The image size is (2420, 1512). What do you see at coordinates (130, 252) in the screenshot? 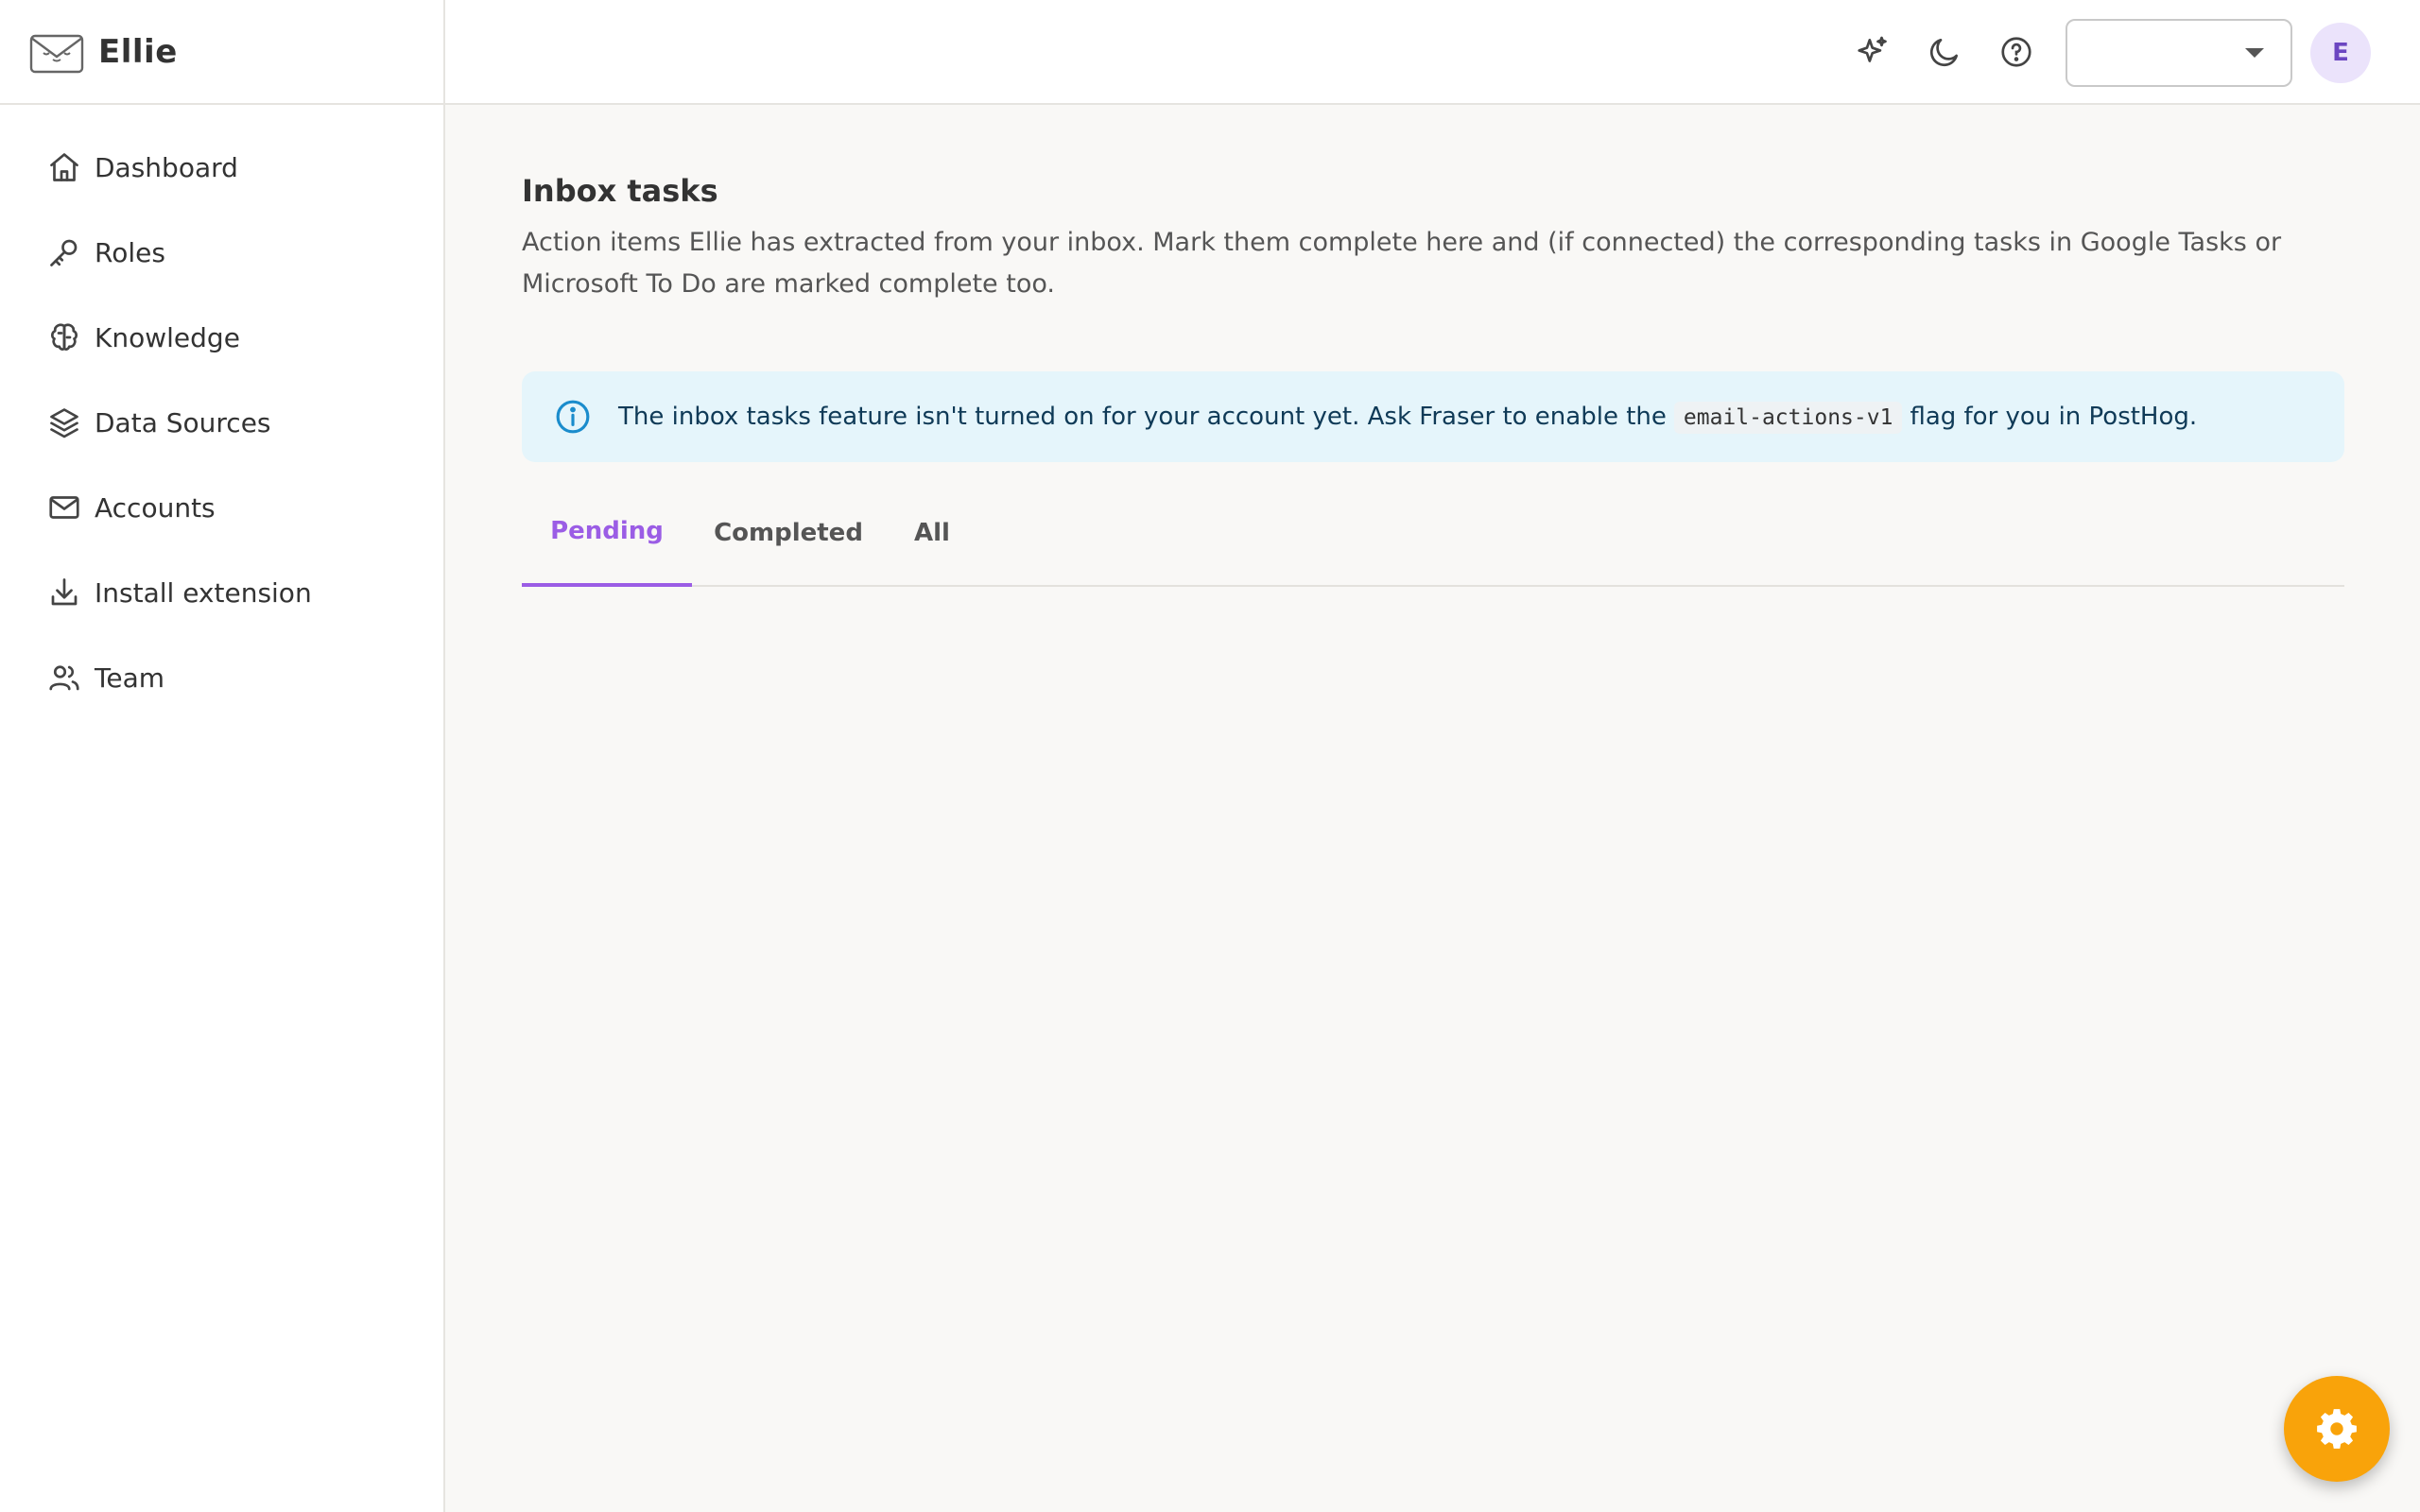
I see `sidebar-item-label: Roles` at bounding box center [130, 252].